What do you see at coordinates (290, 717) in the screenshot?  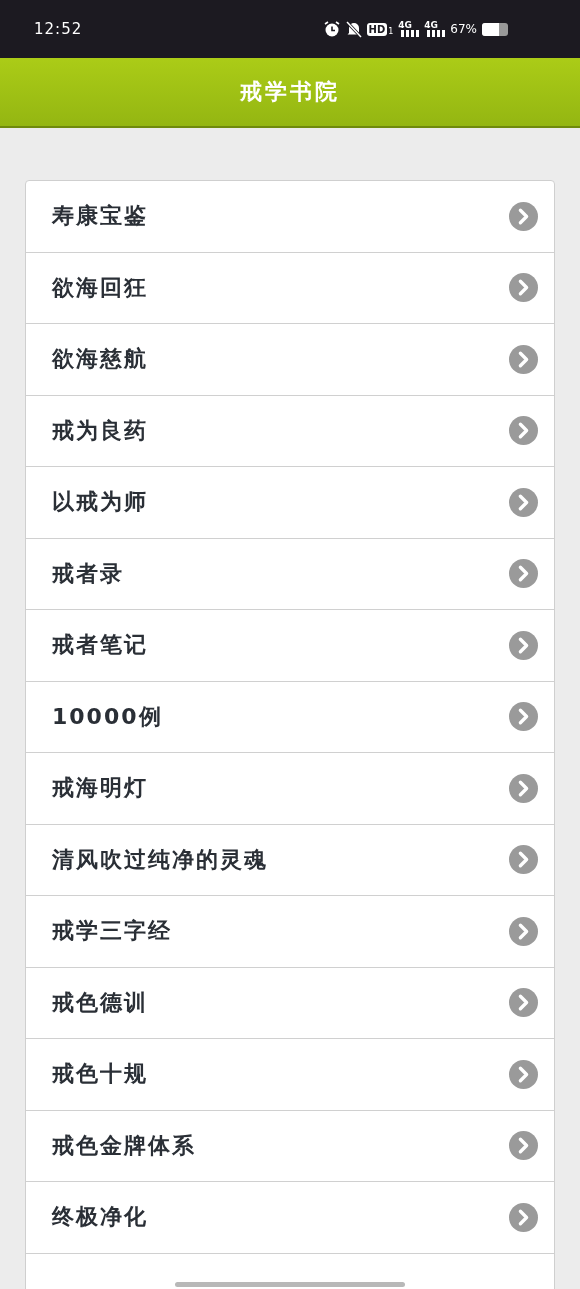 I see `menu-item: 10000例` at bounding box center [290, 717].